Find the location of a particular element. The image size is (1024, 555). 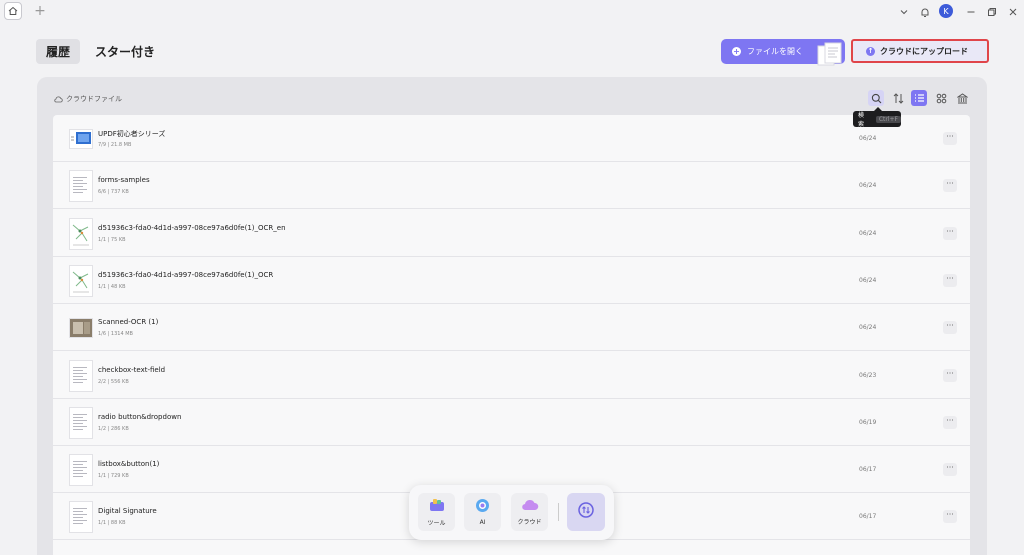

file-name: listbox&button(1) is located at coordinates (129, 464).